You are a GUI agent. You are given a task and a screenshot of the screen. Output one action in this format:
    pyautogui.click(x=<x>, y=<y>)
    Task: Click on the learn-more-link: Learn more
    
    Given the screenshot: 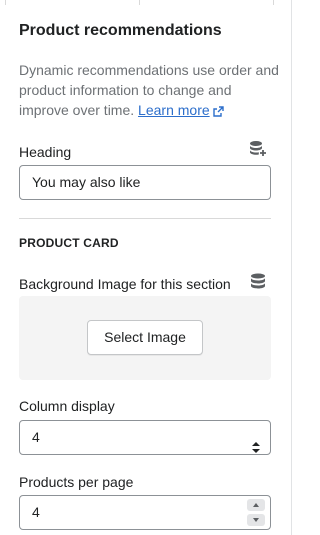 What is the action you would take?
    pyautogui.click(x=174, y=110)
    